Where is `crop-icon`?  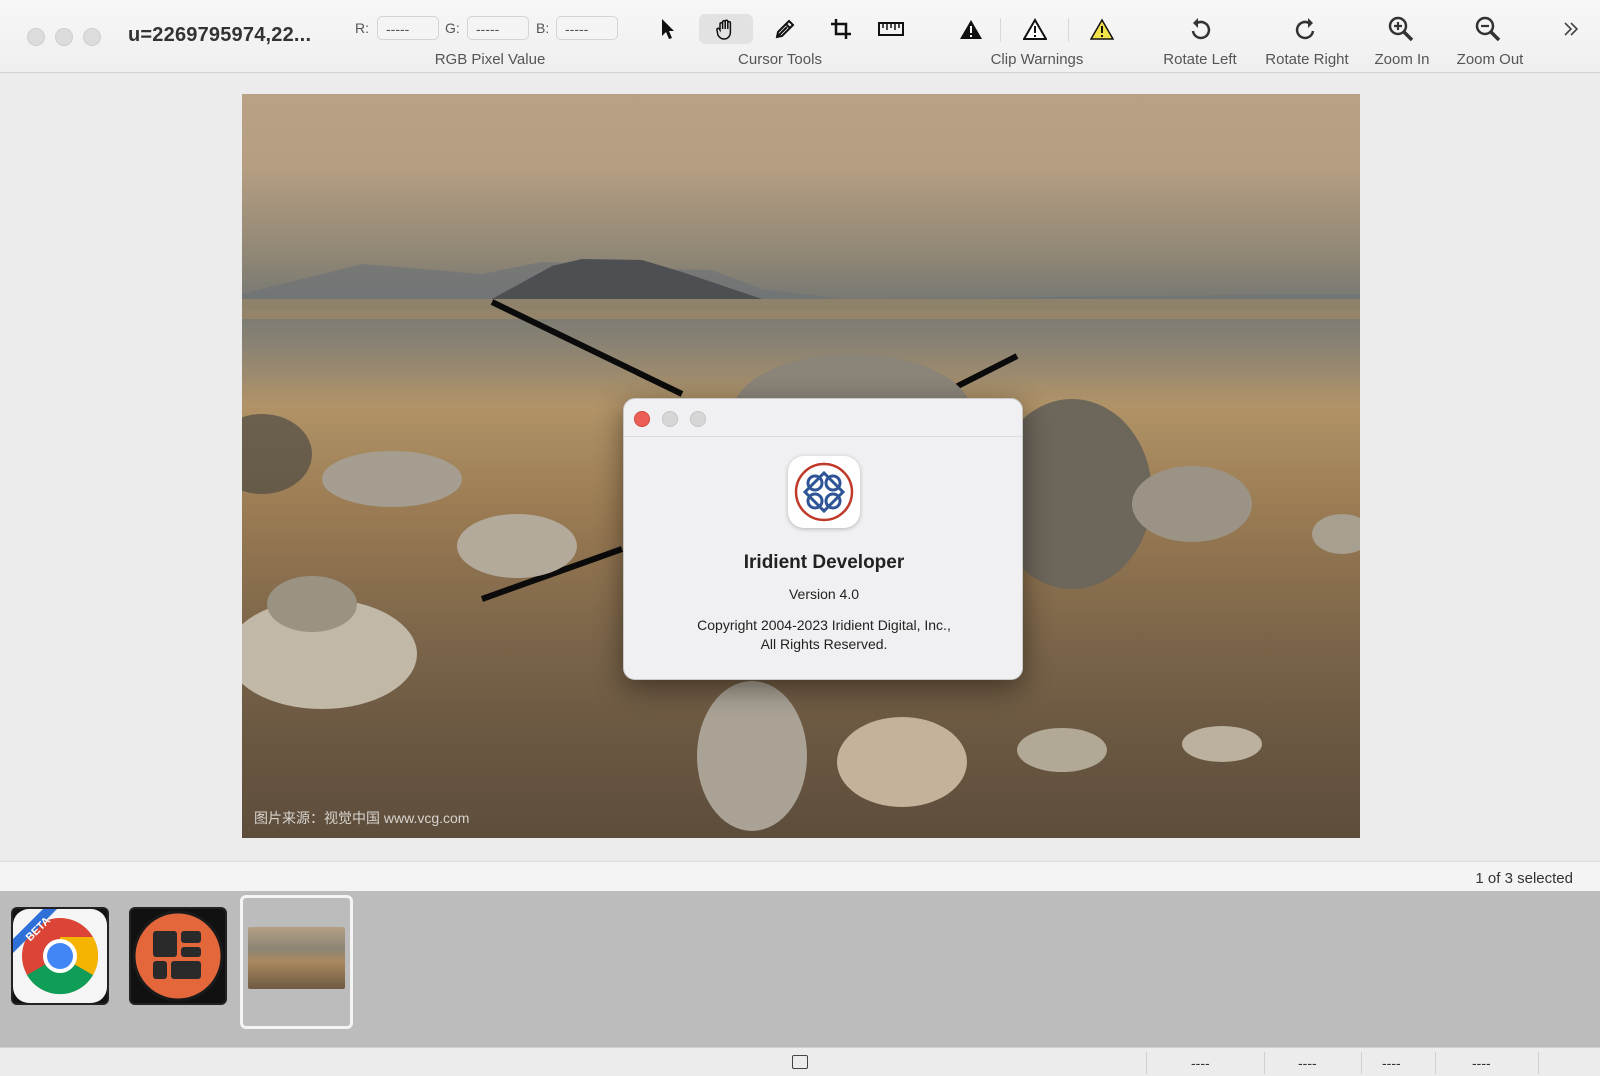
crop-icon is located at coordinates (841, 29).